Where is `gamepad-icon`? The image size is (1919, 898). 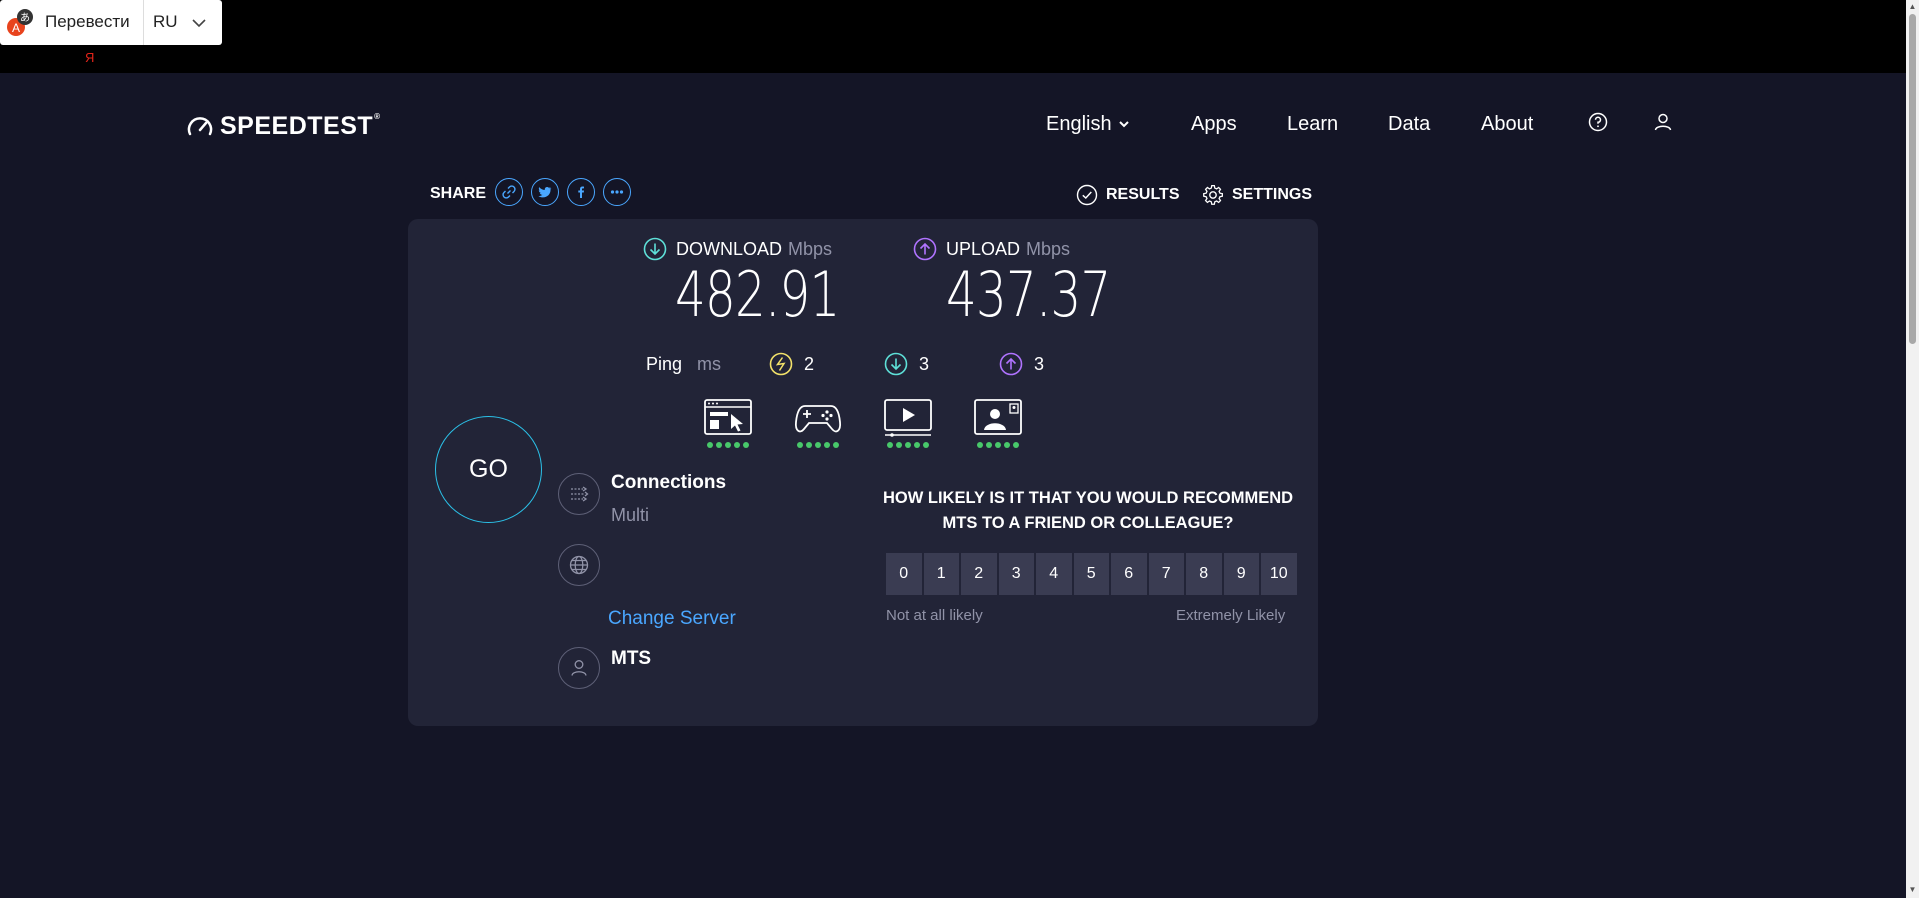
gamepad-icon is located at coordinates (818, 419).